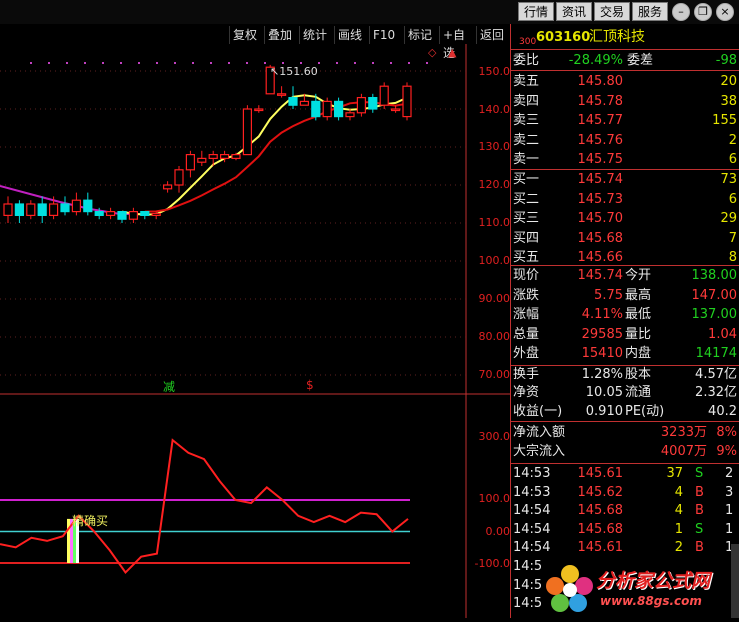 This screenshot has height=622, width=739. I want to click on price-tick: 140.0, so click(494, 109).